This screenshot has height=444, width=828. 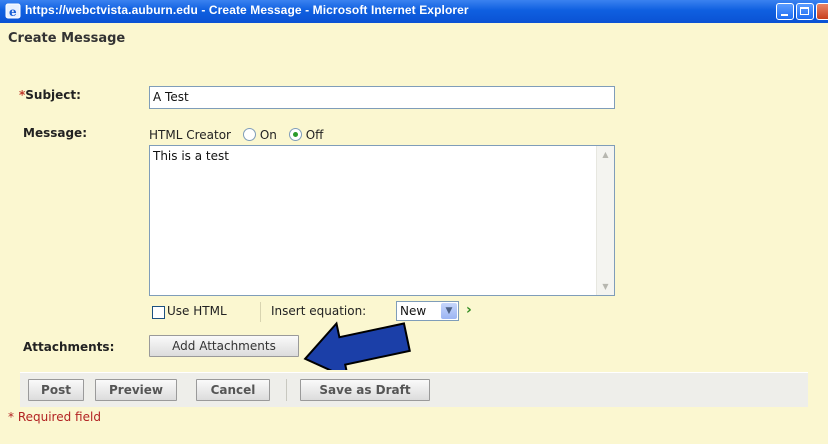 I want to click on message-label: Message:, so click(x=55, y=133).